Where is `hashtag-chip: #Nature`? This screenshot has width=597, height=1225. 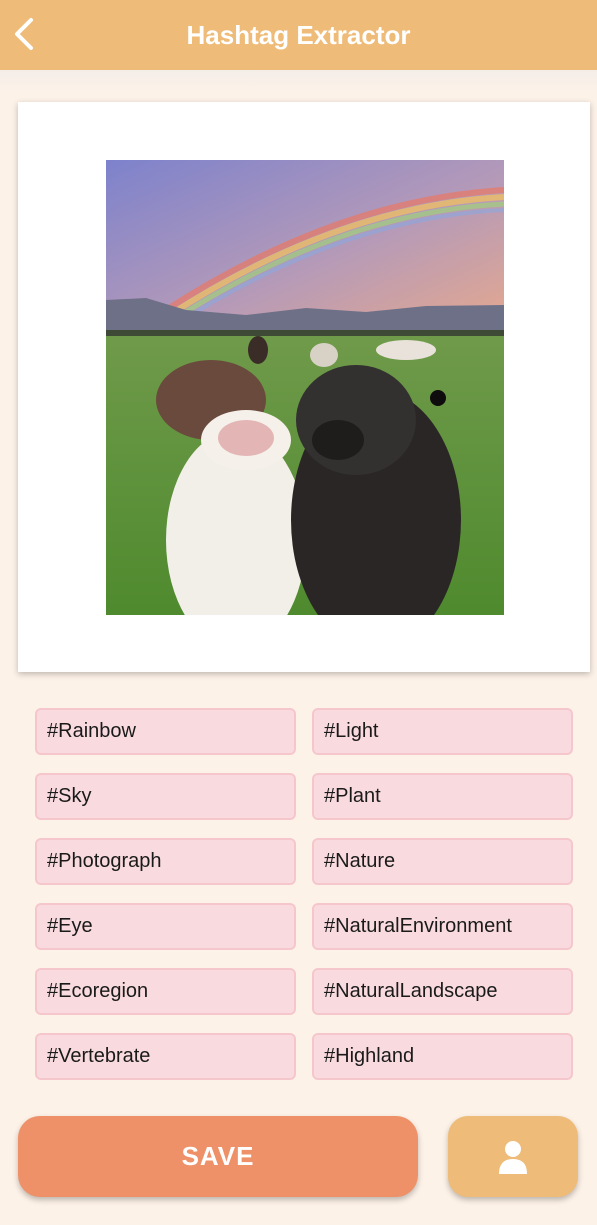 hashtag-chip: #Nature is located at coordinates (442, 861).